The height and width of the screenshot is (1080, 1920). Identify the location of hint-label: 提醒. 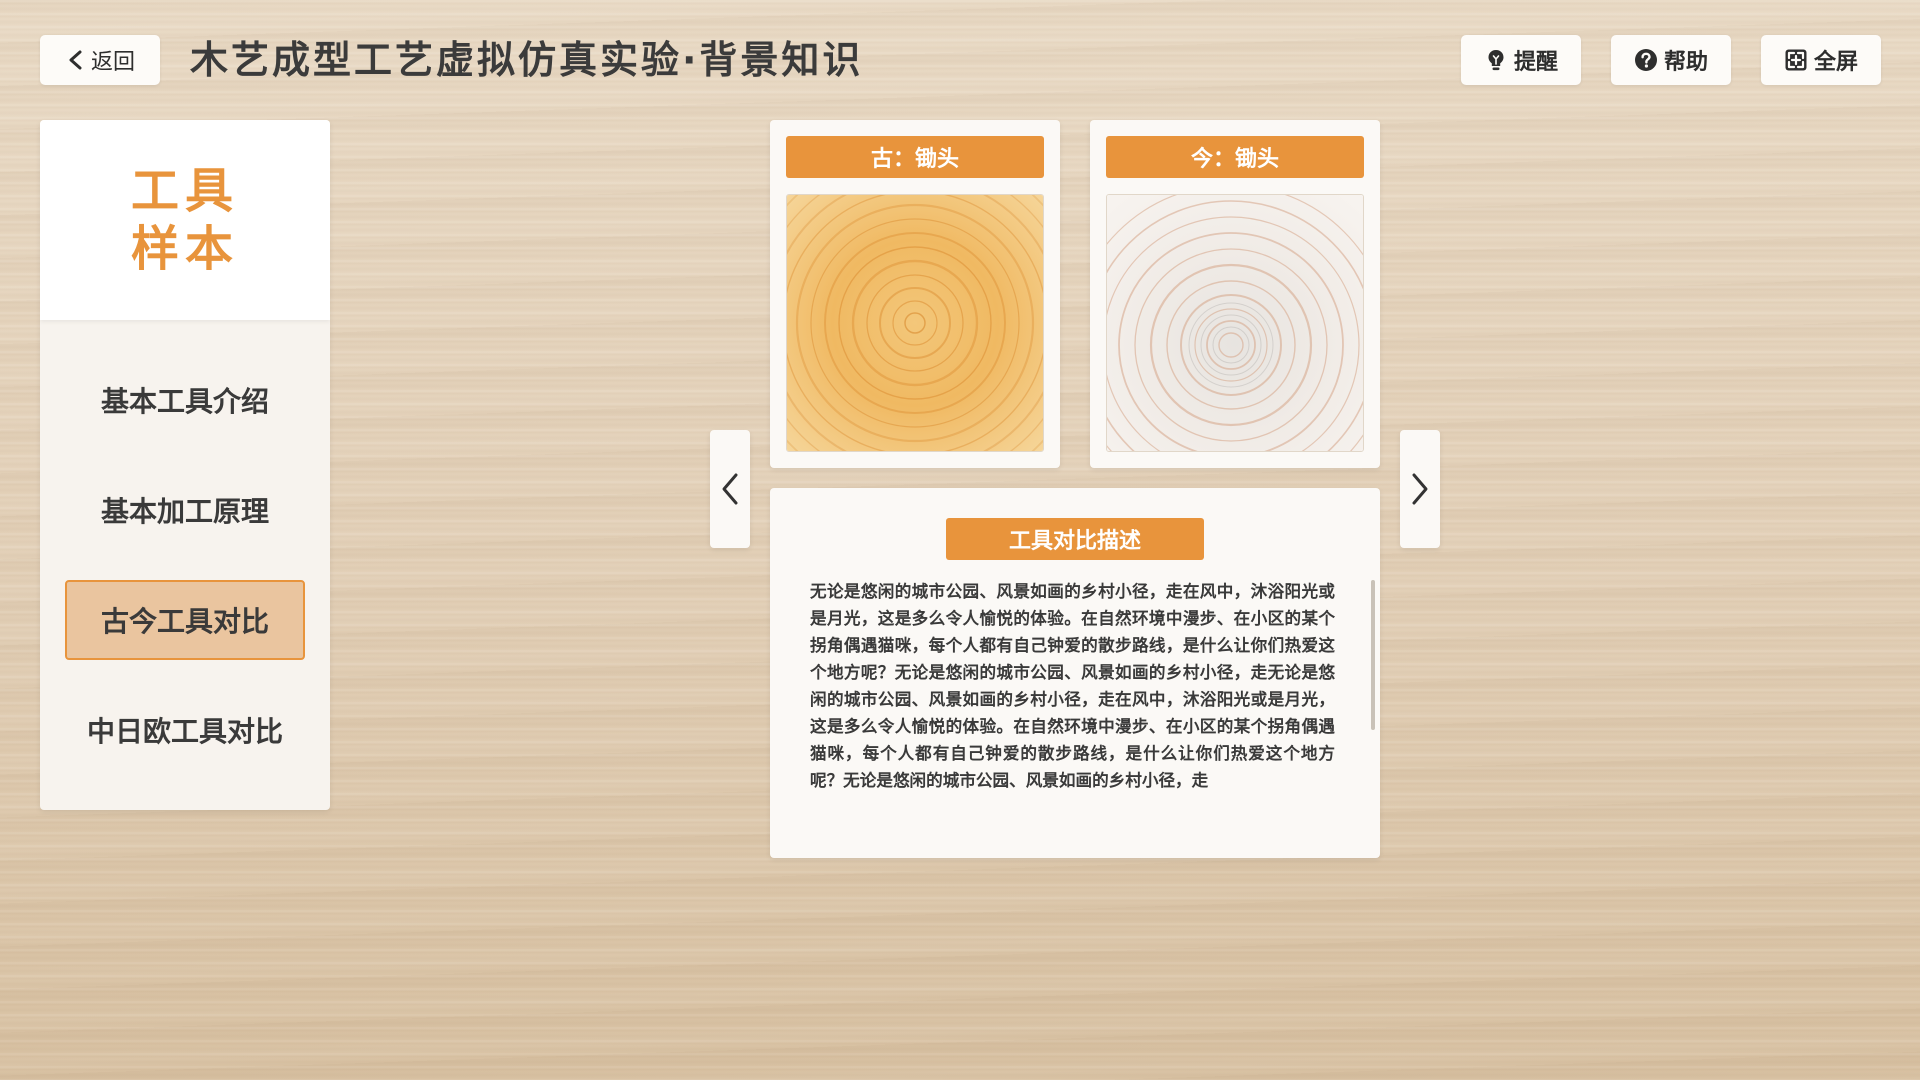
(1535, 62).